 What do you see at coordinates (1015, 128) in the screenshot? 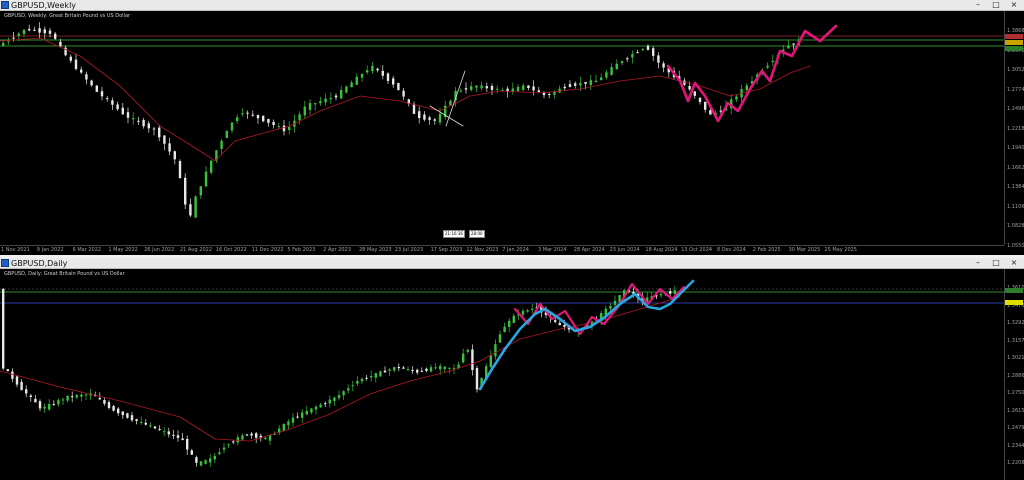
I see `weekly-price-label: 1.2218` at bounding box center [1015, 128].